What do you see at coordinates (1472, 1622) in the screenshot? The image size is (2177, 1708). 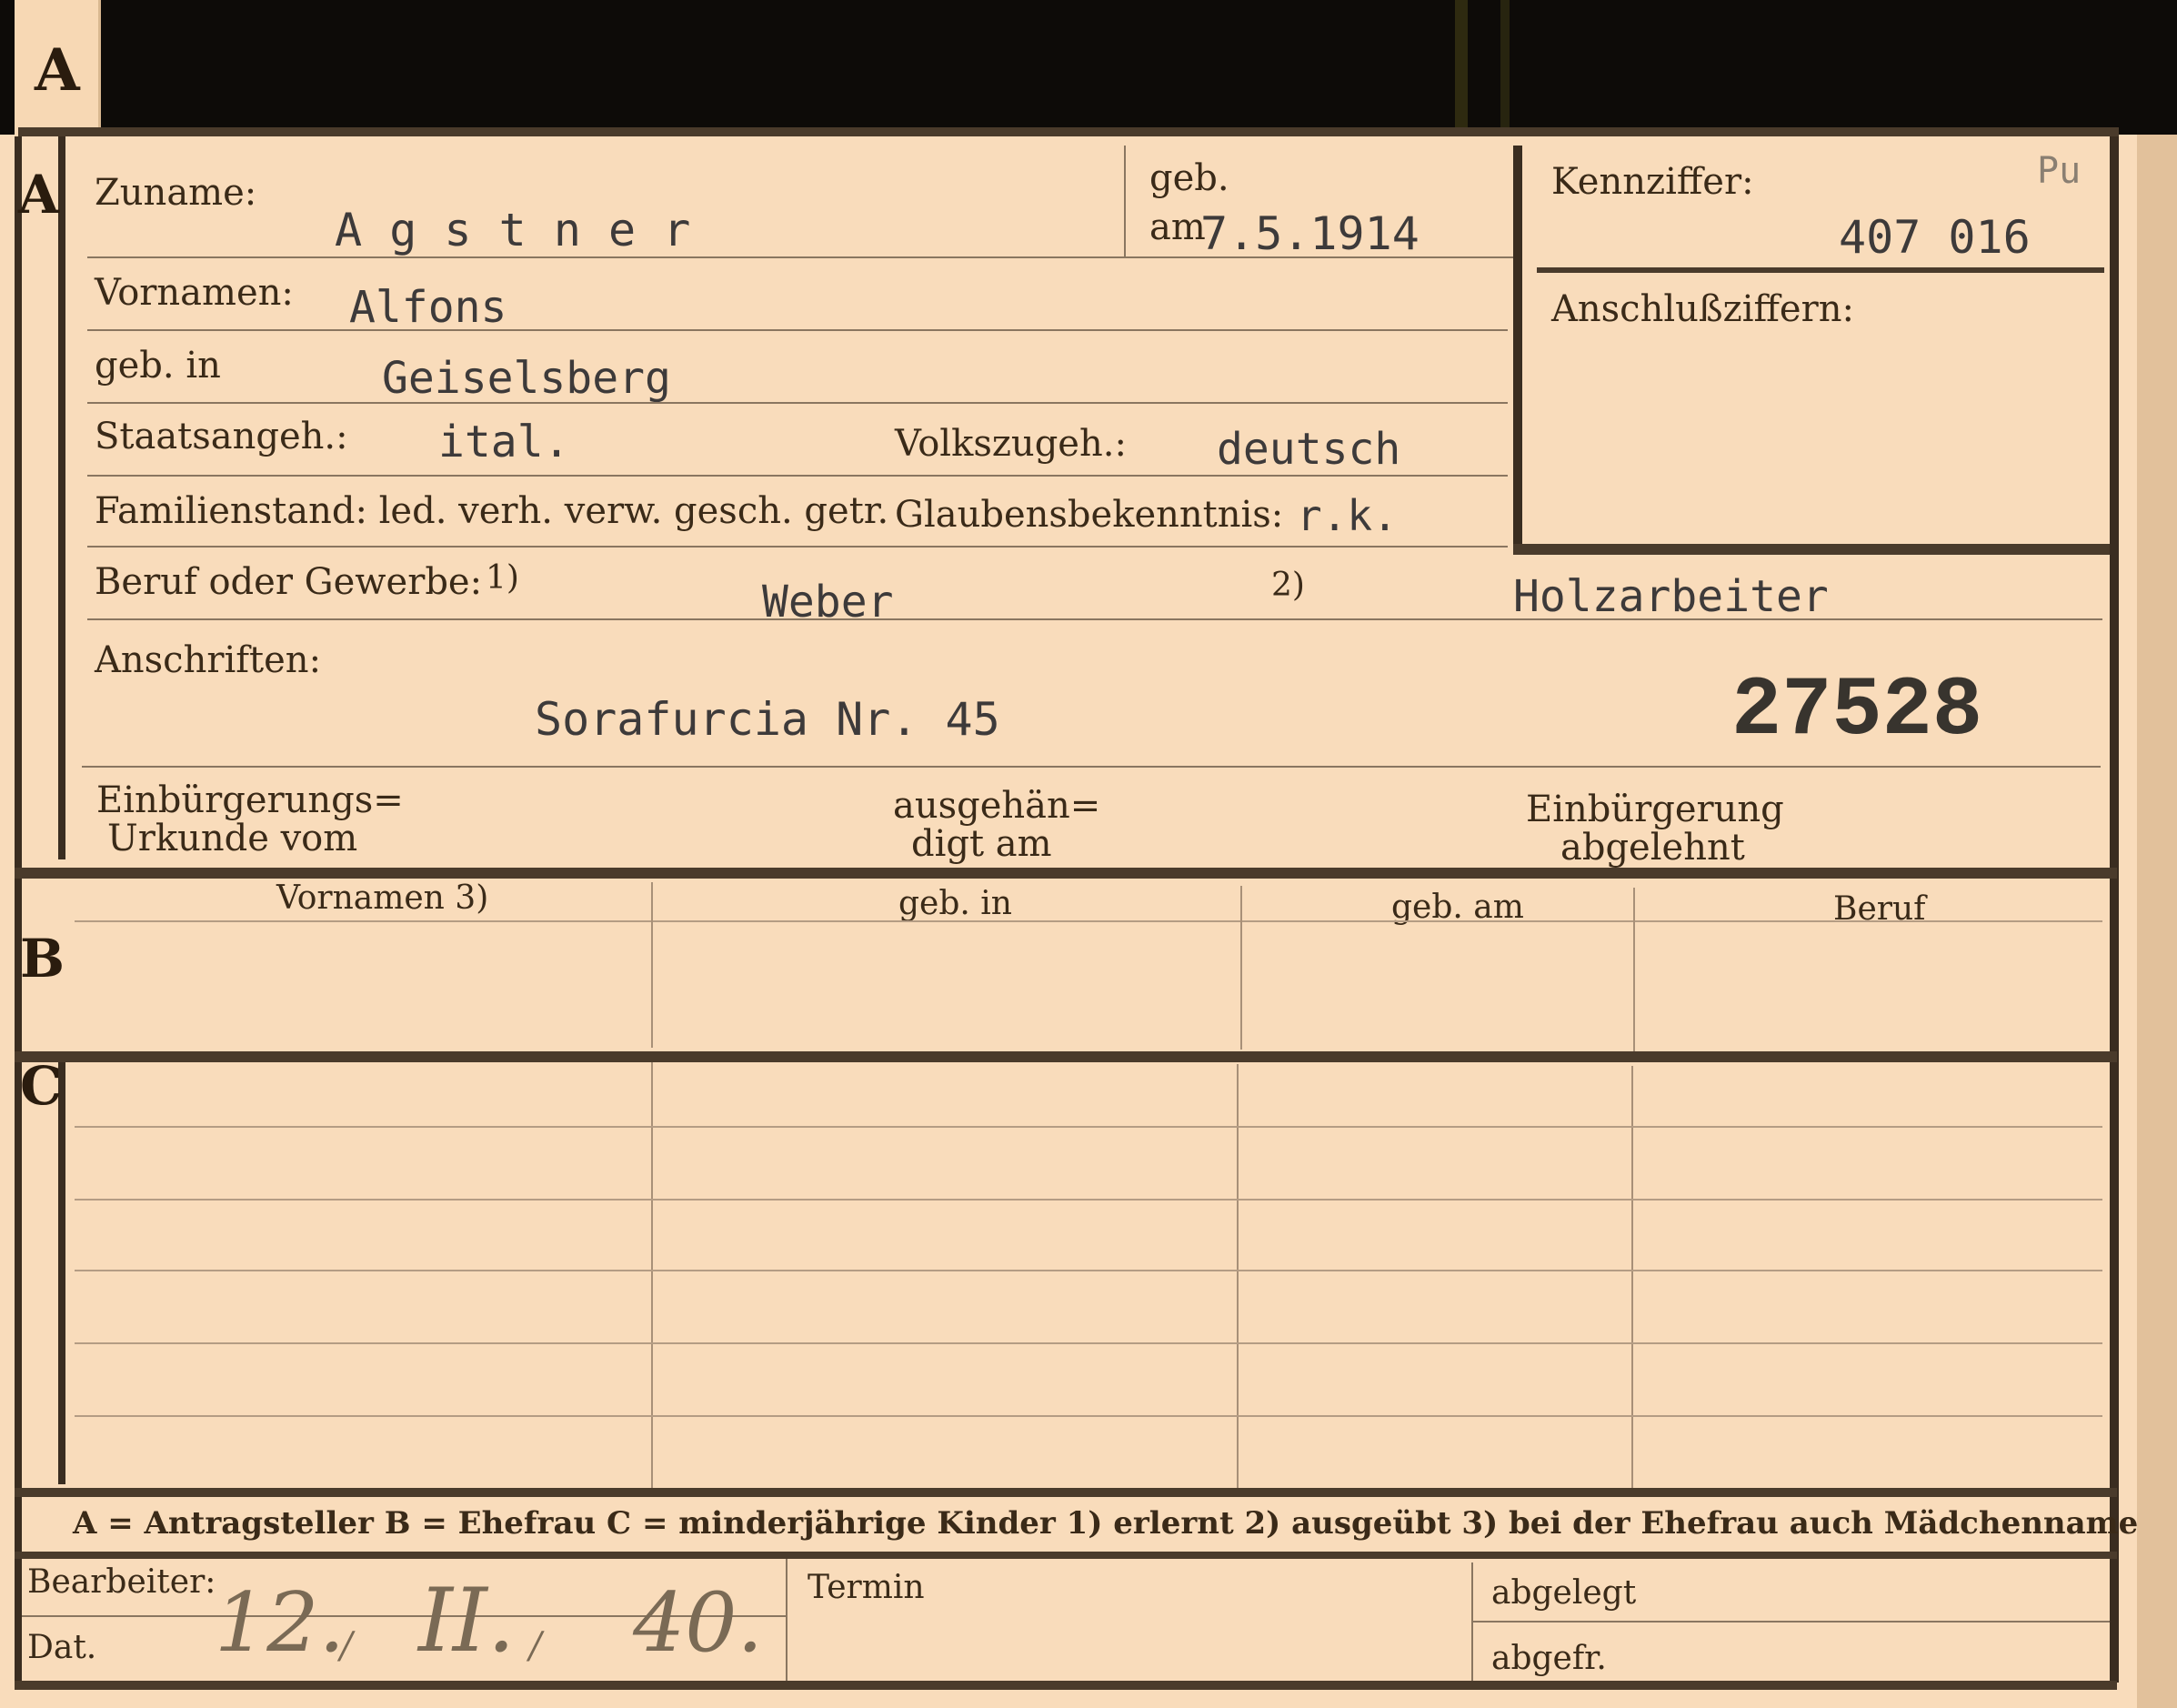 I see `divider-abgelegt` at bounding box center [1472, 1622].